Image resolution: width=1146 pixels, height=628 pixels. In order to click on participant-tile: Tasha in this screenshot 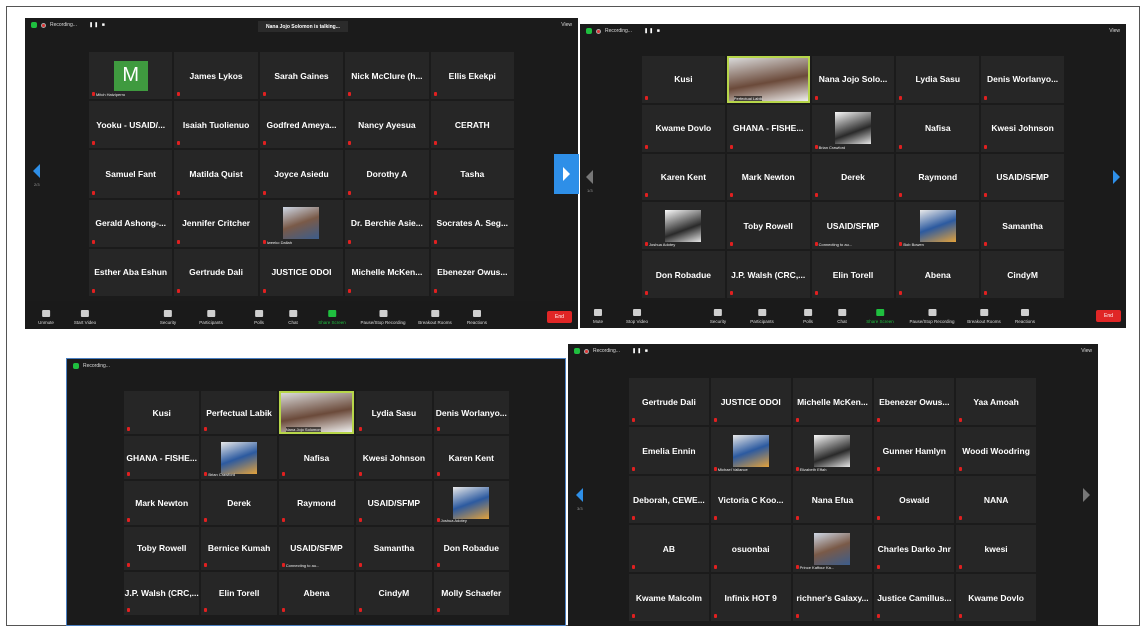, I will do `click(472, 174)`.